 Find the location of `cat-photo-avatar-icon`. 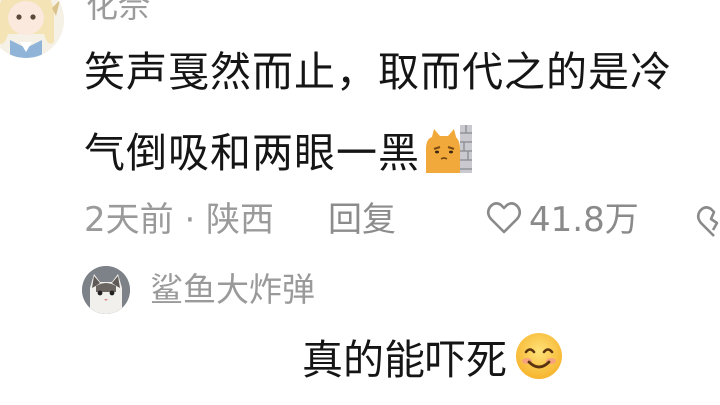

cat-photo-avatar-icon is located at coordinates (106, 290).